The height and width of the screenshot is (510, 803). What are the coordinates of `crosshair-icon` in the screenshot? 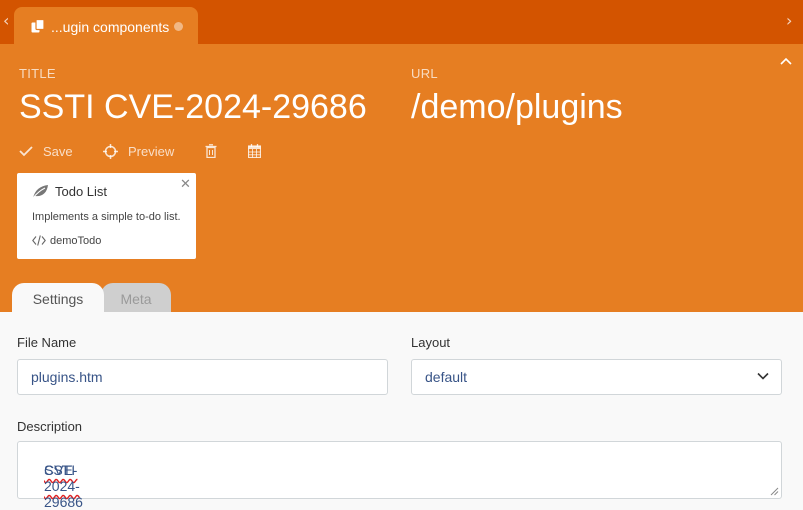 It's located at (110, 151).